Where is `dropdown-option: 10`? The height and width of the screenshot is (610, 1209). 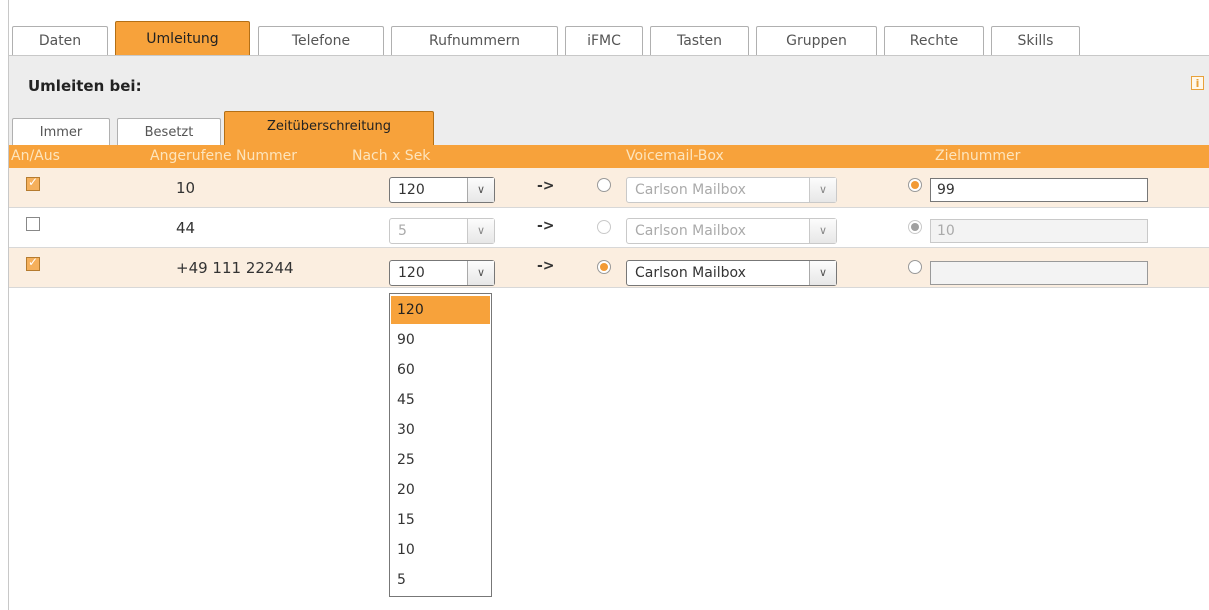 dropdown-option: 10 is located at coordinates (440, 550).